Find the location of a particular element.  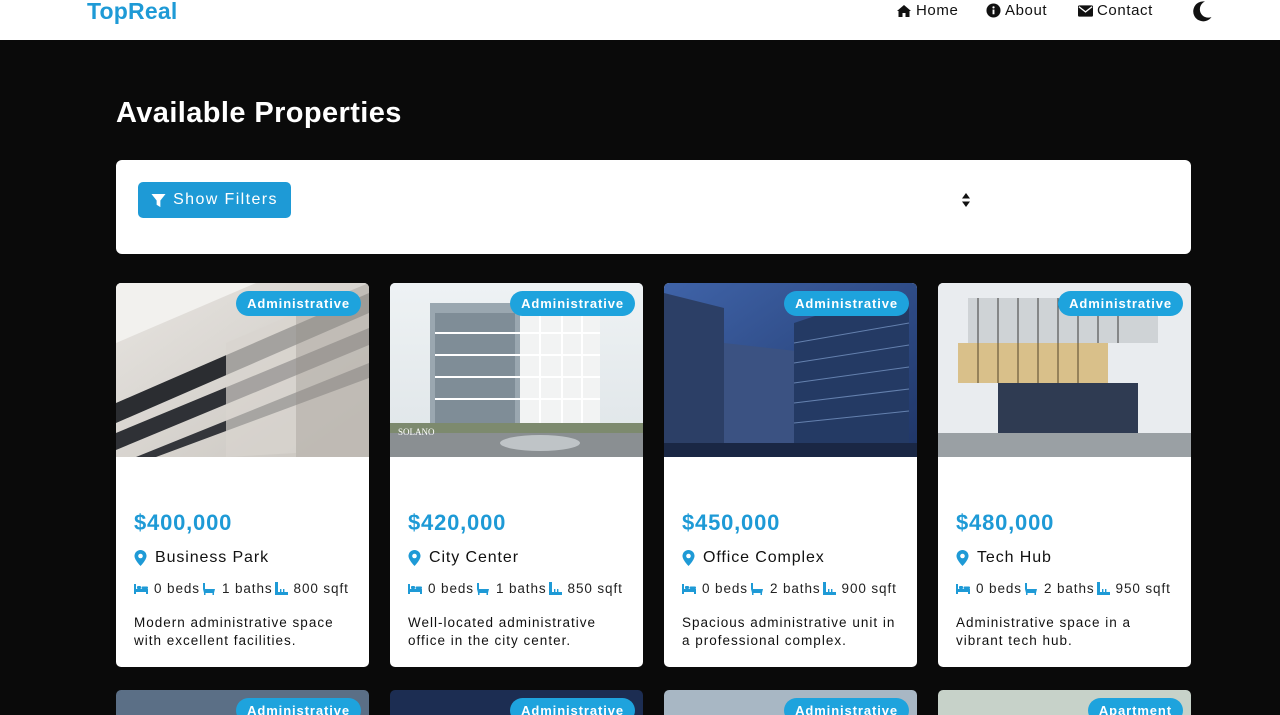

filter-bar: Show Filters is located at coordinates (653, 207).